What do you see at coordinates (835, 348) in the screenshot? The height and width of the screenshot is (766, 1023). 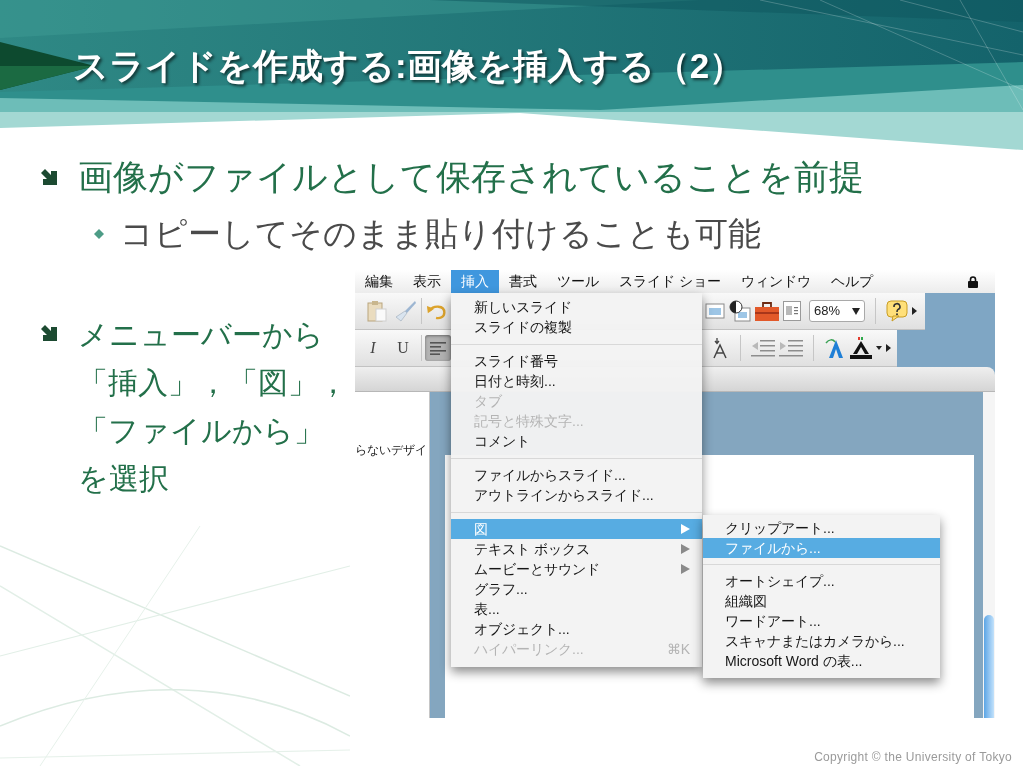 I see `wordart-icon` at bounding box center [835, 348].